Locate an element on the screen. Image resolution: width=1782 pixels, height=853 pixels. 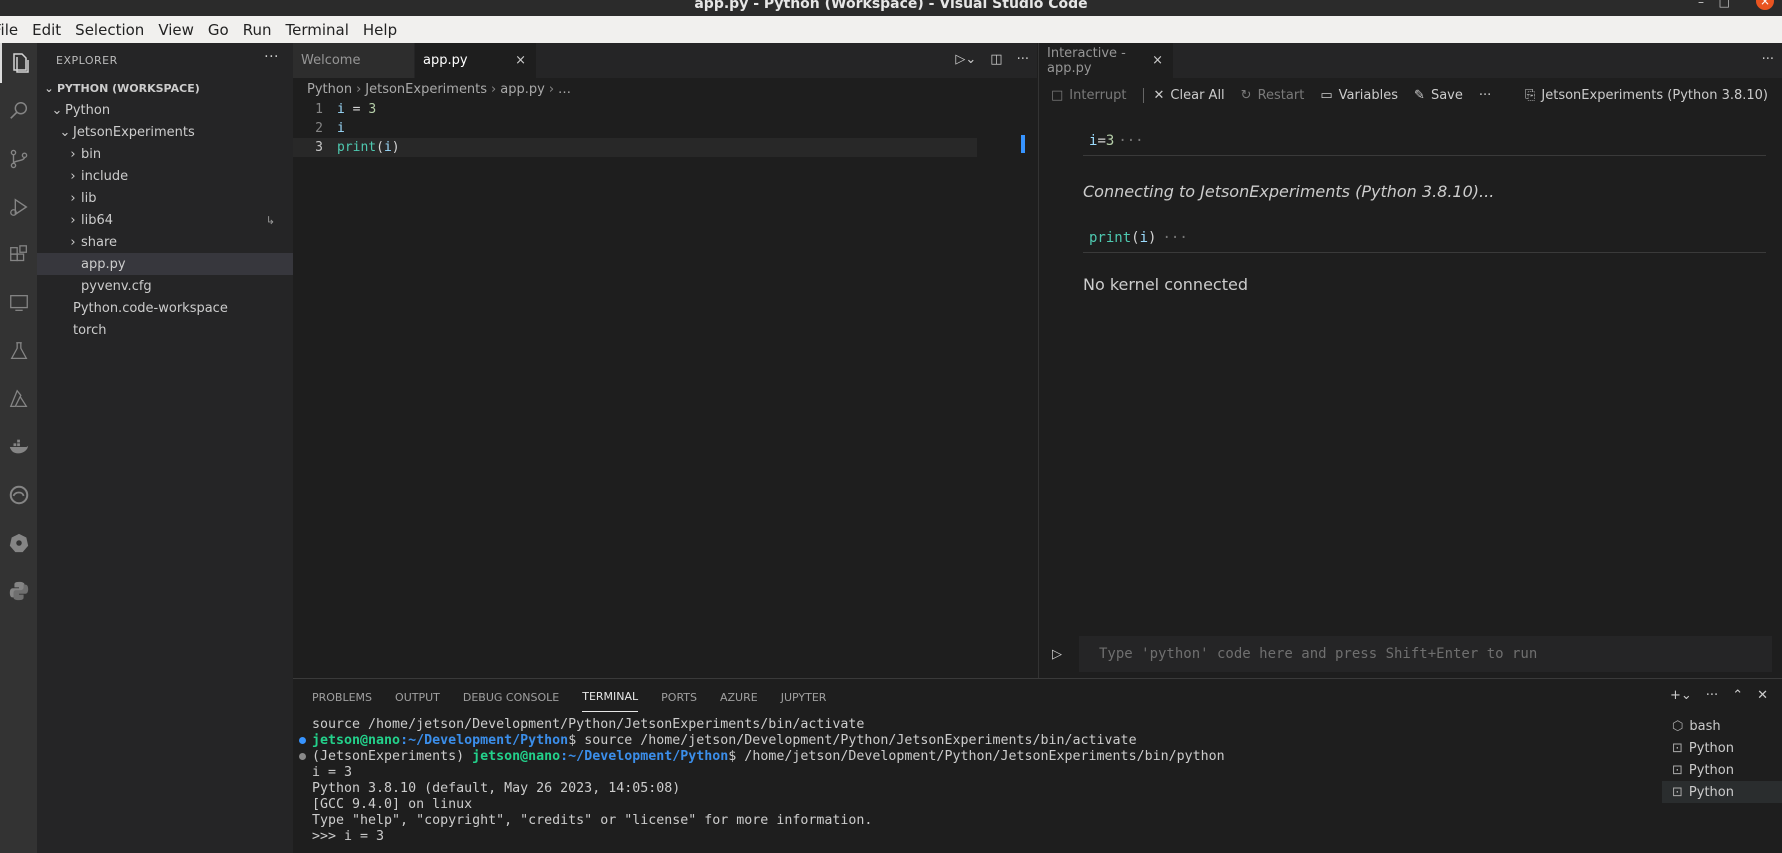
menu-go: Go is located at coordinates (218, 30).